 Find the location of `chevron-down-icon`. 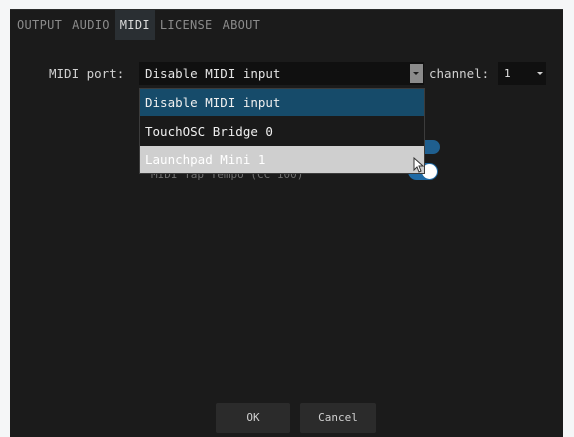

chevron-down-icon is located at coordinates (416, 73).